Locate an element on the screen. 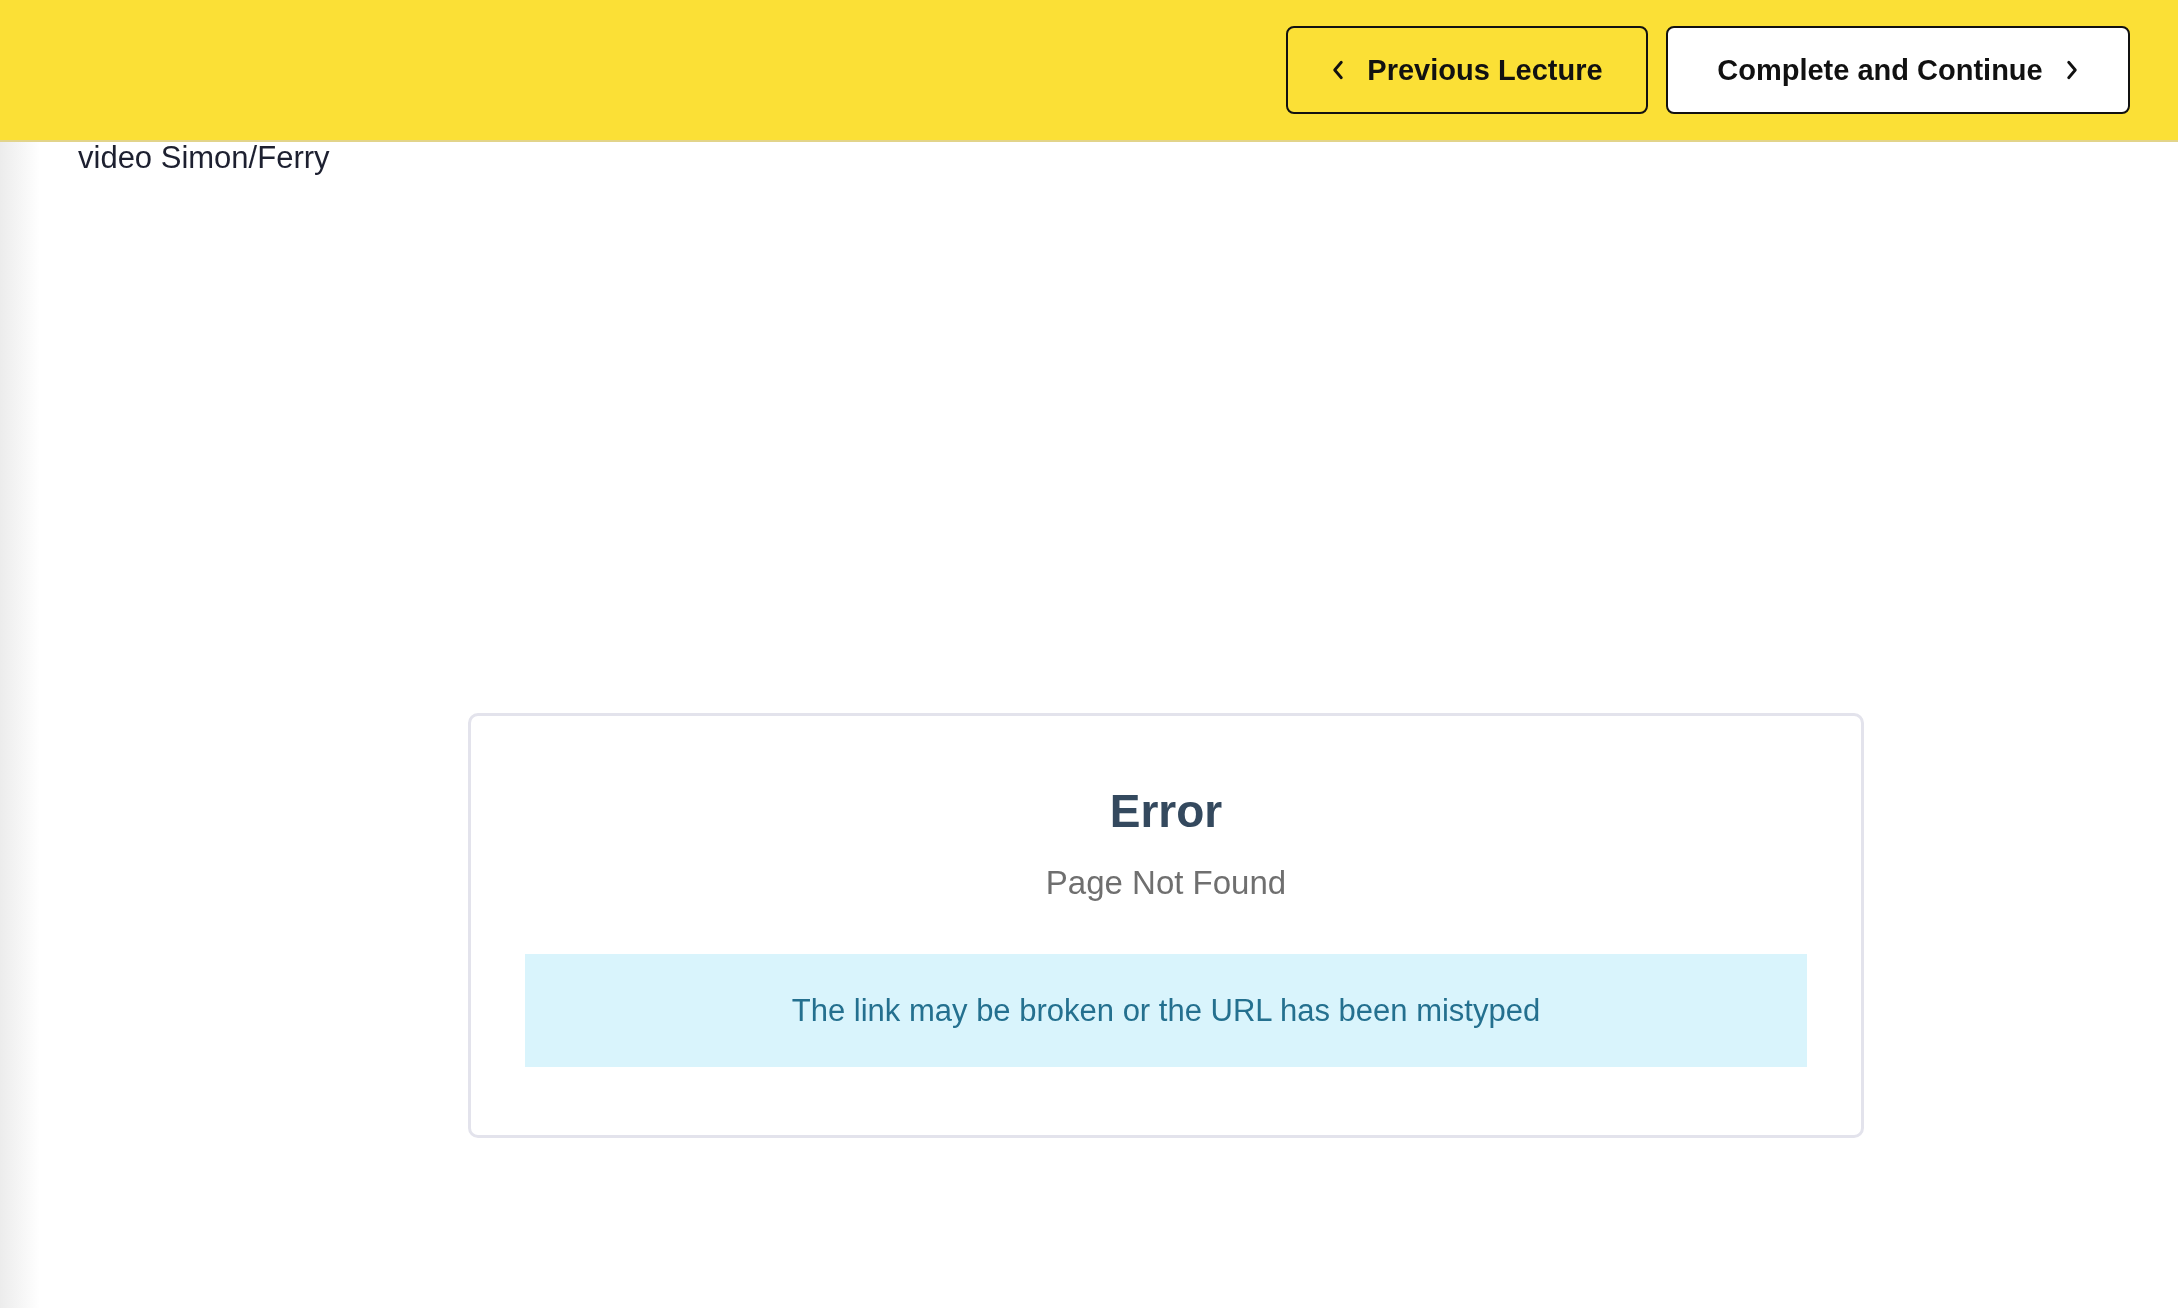  error-subtitle: Page Not Found is located at coordinates (1166, 883).